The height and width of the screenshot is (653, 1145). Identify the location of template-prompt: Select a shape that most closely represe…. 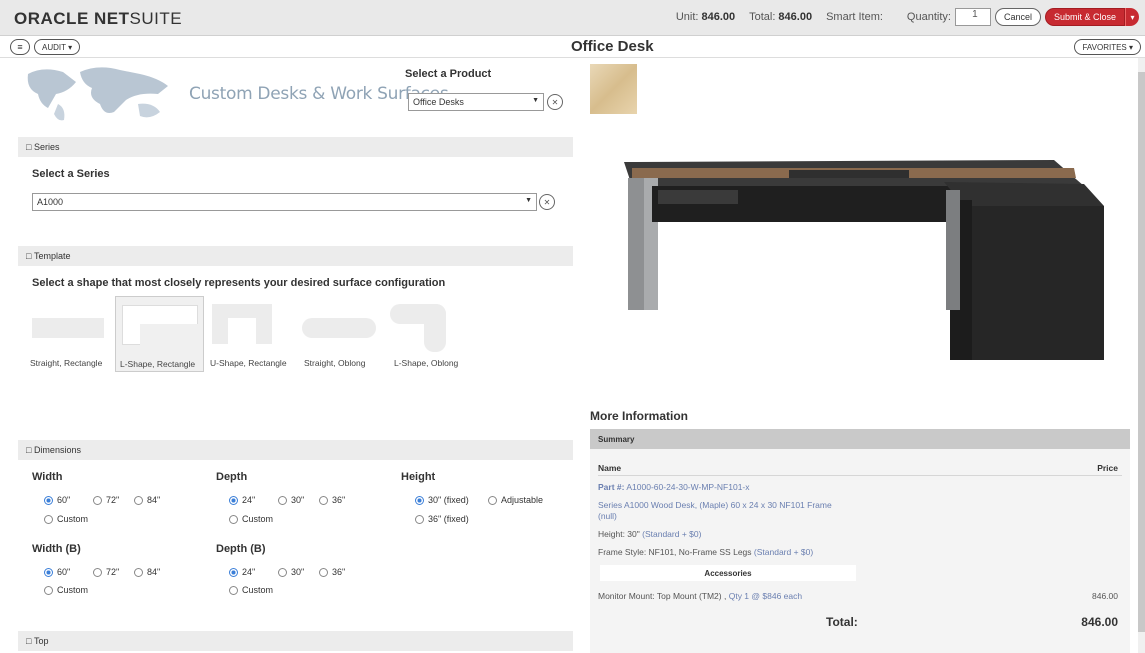
(239, 283).